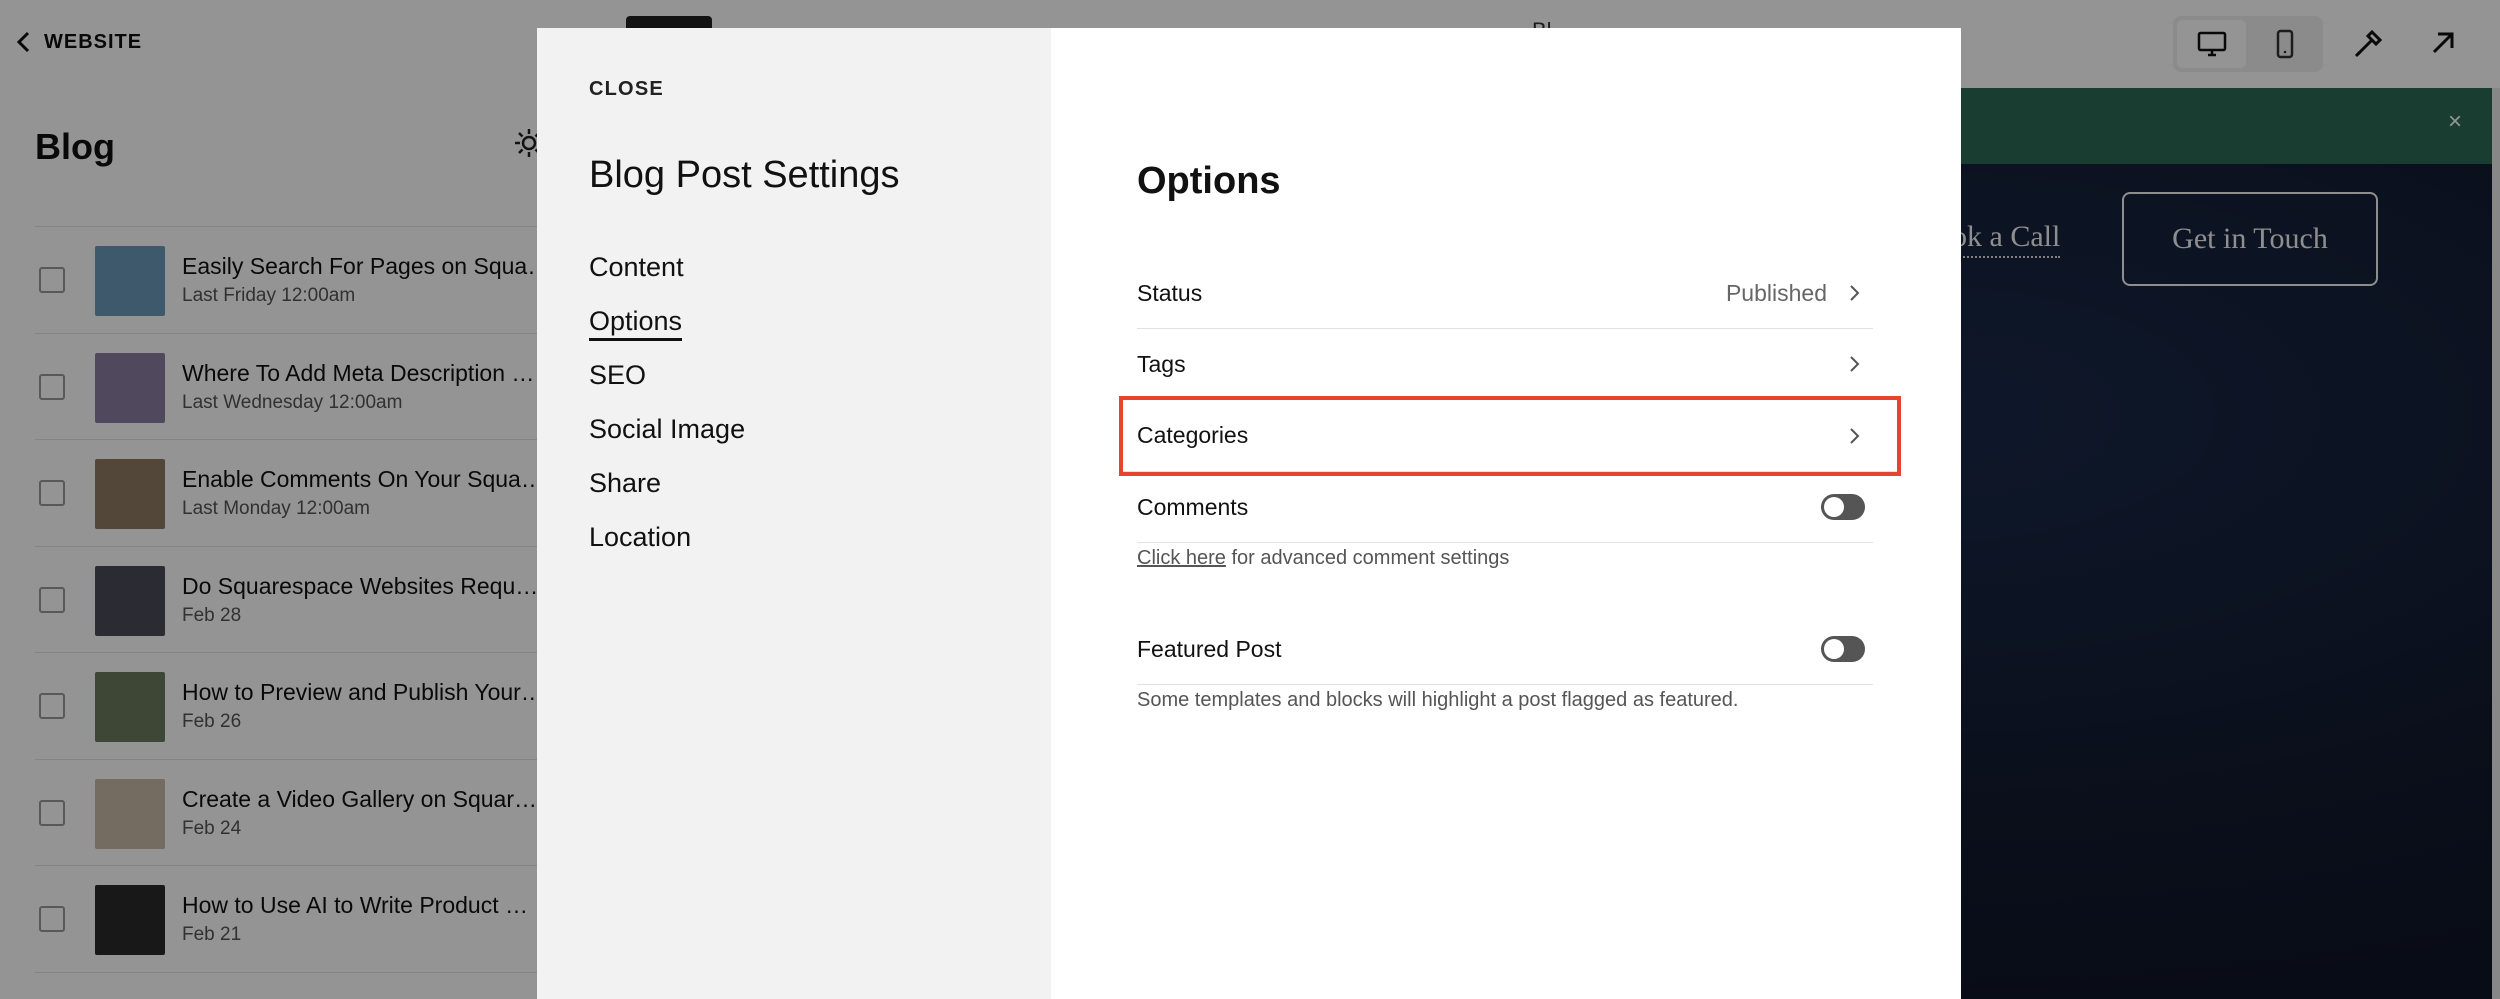 This screenshot has height=999, width=2500. Describe the element at coordinates (1505, 649) in the screenshot. I see `featured-post-row: Featured Post` at that location.